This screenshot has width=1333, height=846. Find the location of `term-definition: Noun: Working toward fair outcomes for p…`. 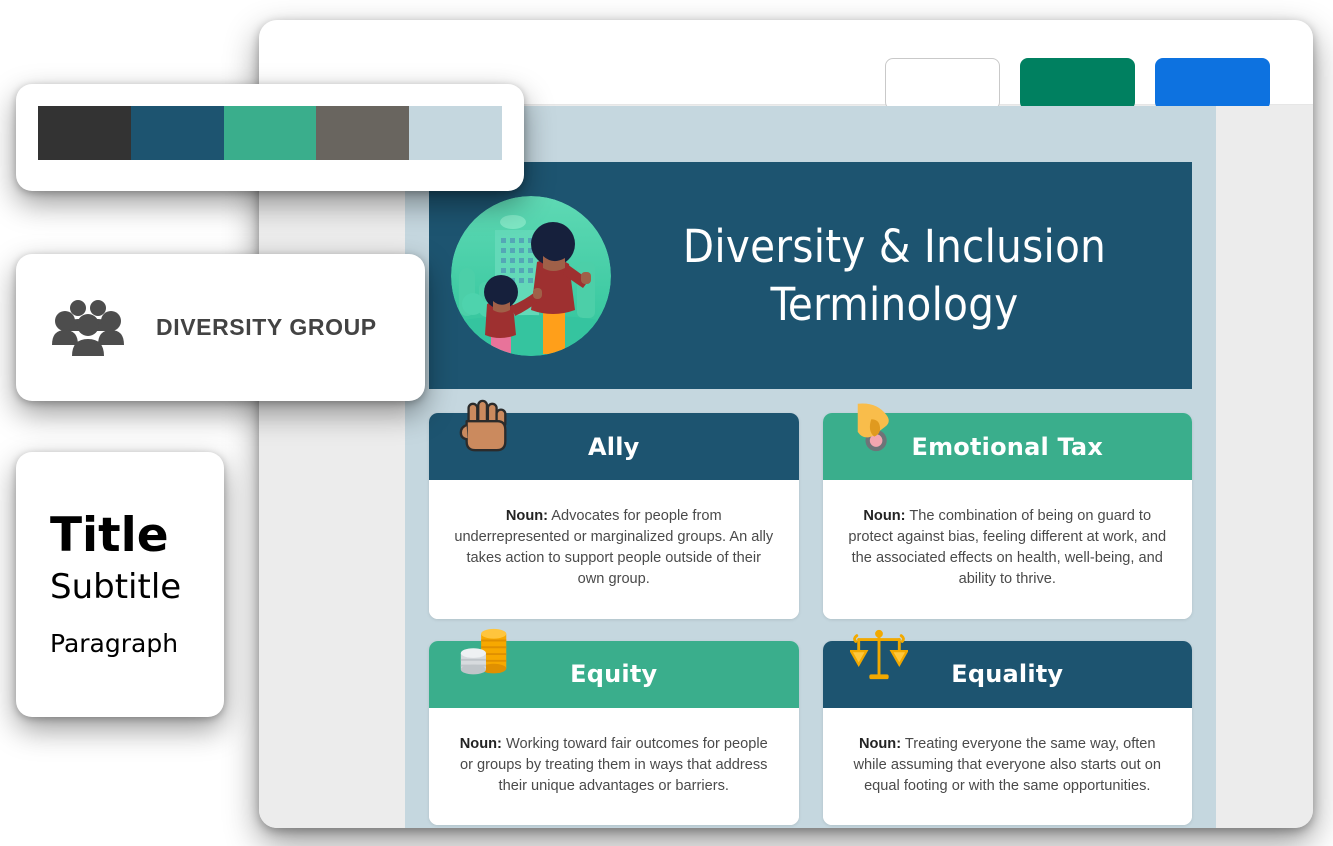

term-definition: Noun: Working toward fair outcomes for p… is located at coordinates (614, 766).